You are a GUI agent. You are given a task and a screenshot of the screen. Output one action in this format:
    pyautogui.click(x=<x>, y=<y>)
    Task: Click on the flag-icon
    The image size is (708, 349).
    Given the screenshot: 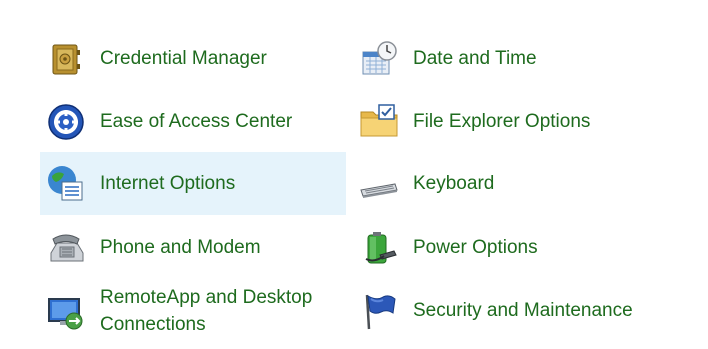 What is the action you would take?
    pyautogui.click(x=379, y=311)
    